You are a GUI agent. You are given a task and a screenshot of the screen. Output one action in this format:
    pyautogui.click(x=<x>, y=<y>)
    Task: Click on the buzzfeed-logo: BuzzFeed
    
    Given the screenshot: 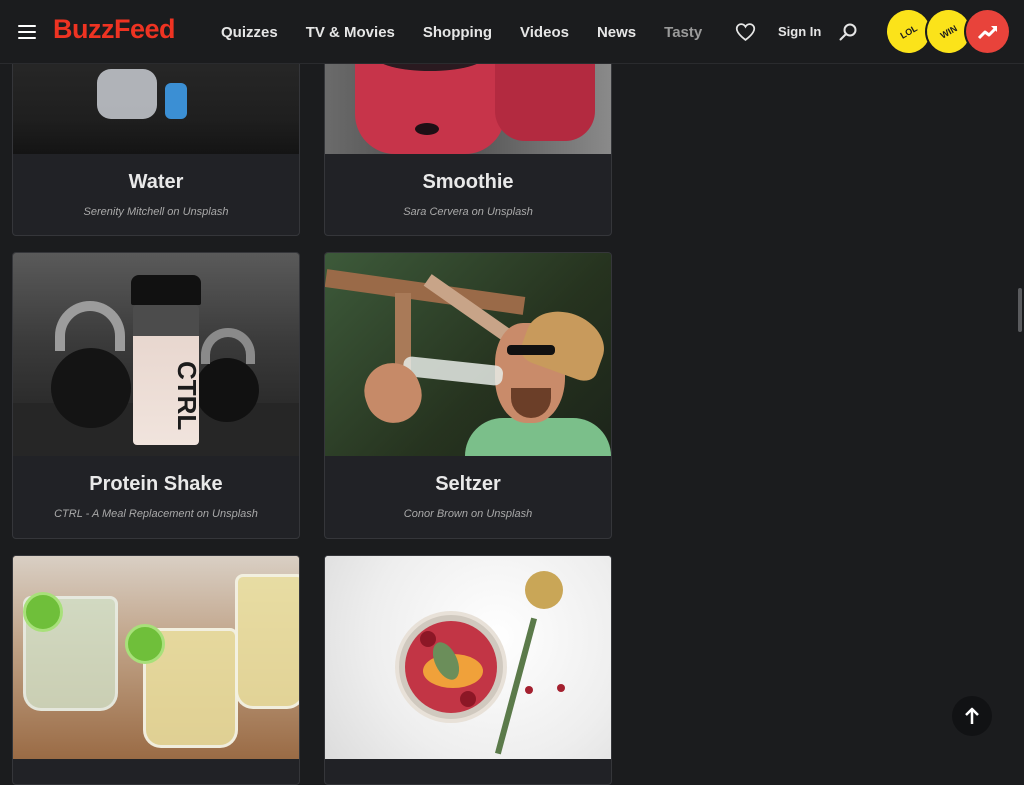 What is the action you would take?
    pyautogui.click(x=114, y=29)
    